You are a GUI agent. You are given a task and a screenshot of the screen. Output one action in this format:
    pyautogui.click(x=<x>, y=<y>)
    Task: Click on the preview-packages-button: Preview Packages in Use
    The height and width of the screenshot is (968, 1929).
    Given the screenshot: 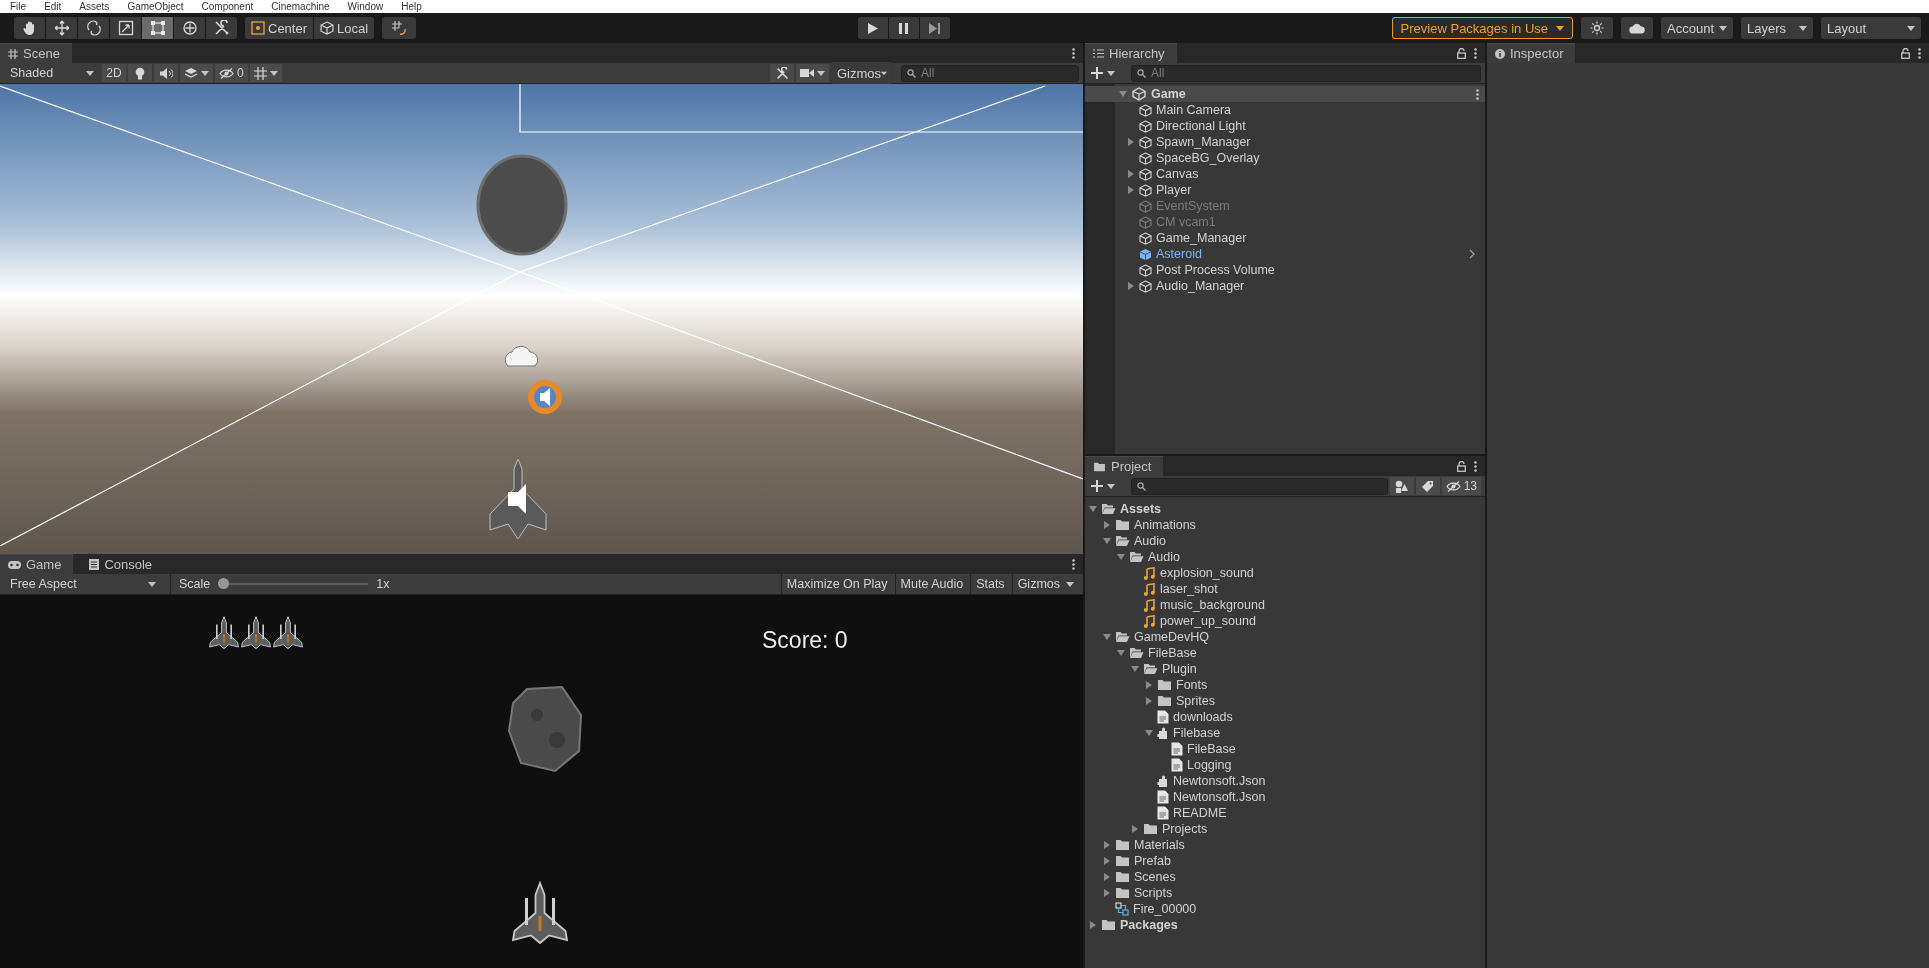 What is the action you would take?
    pyautogui.click(x=1482, y=28)
    